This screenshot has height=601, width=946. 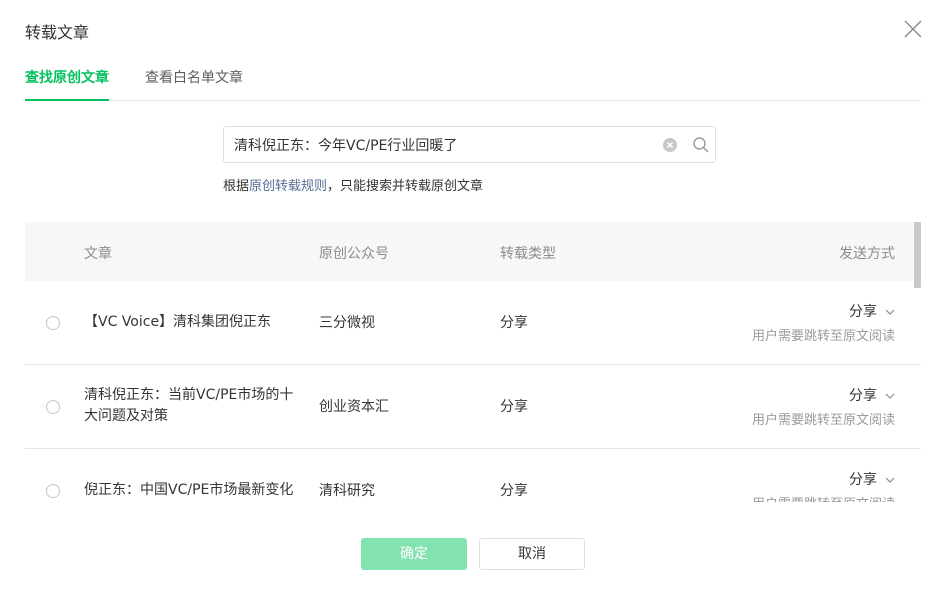 I want to click on close-icon, so click(x=913, y=29).